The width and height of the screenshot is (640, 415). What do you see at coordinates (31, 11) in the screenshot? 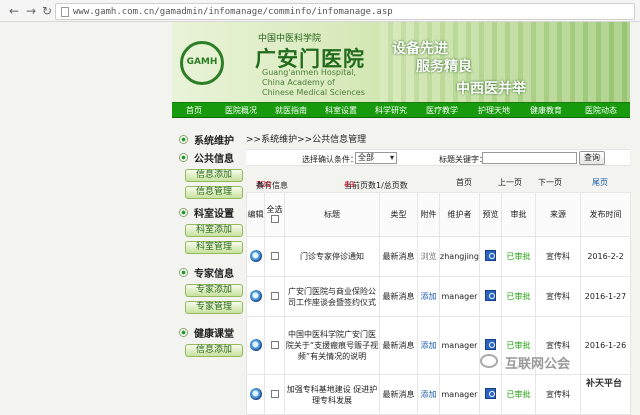
I see `forward-arrow-icon: →` at bounding box center [31, 11].